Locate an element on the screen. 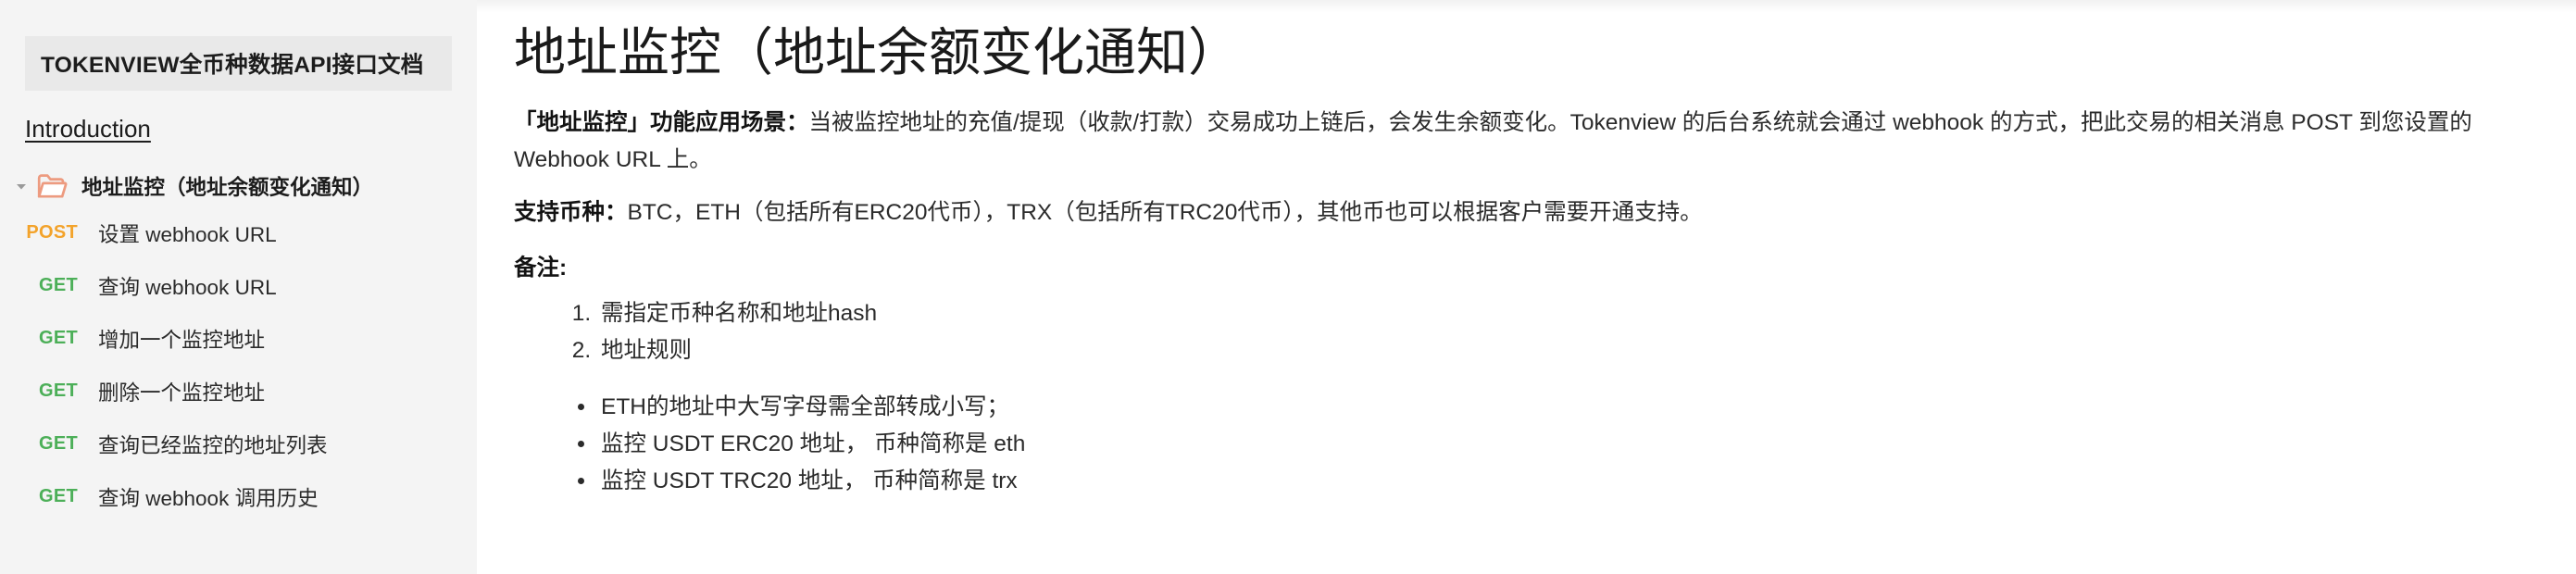  sidebar-item-endpoint: GET 删除一个监控地址 is located at coordinates (239, 391).